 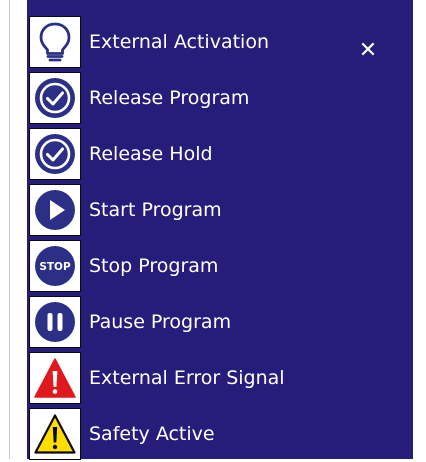 I want to click on safety-active-label: Safety Active, so click(x=152, y=434).